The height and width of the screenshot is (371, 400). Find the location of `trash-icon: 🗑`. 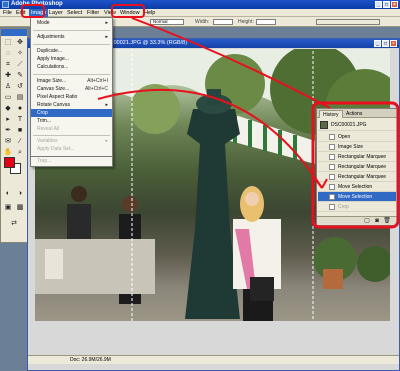

trash-icon: 🗑 is located at coordinates (387, 221).